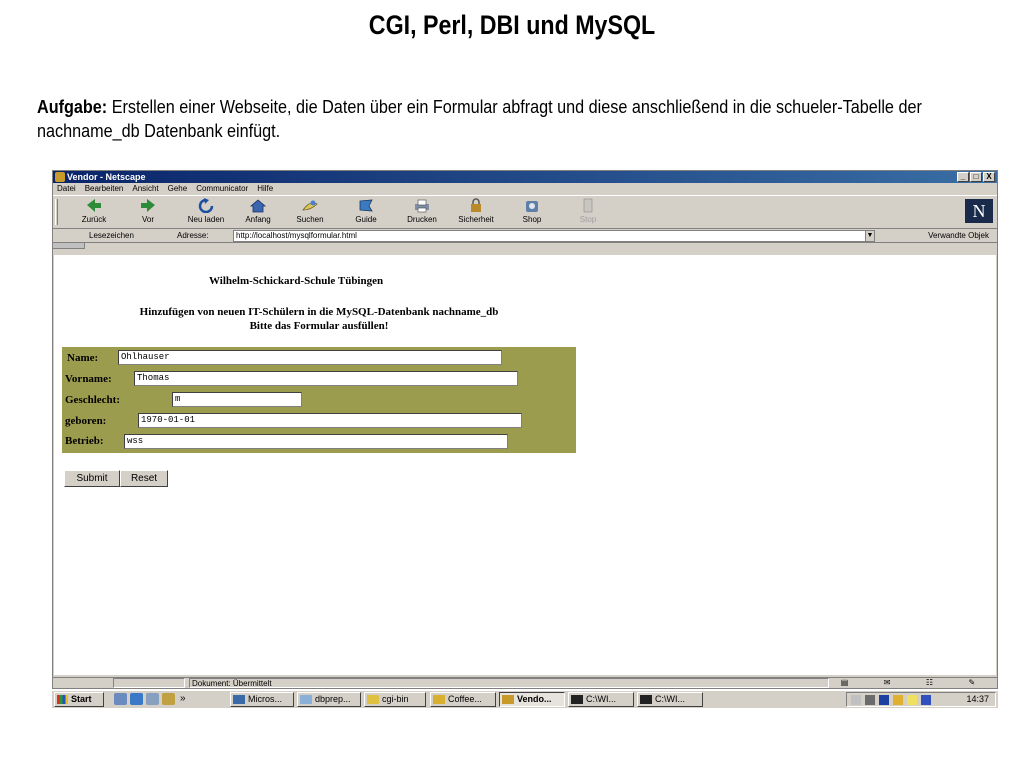 This screenshot has height=768, width=1024. I want to click on menu-communicator: Communicator, so click(222, 189).